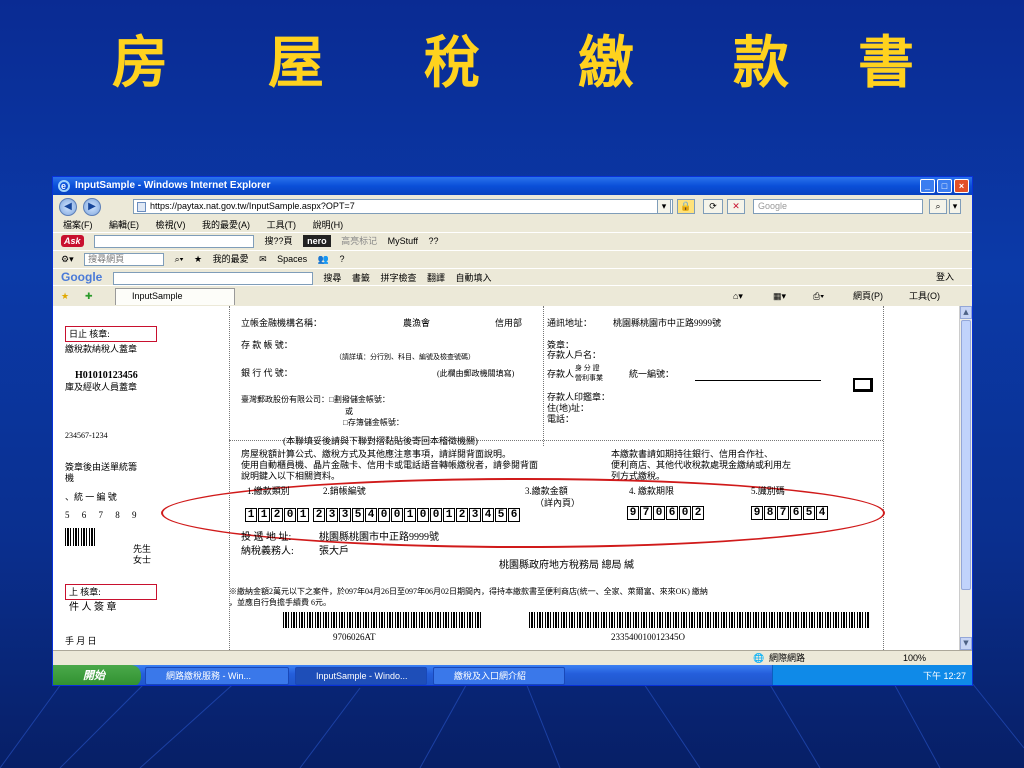 The height and width of the screenshot is (768, 1024). What do you see at coordinates (398, 278) in the screenshot?
I see `spellcheck-button: 拼字檢查` at bounding box center [398, 278].